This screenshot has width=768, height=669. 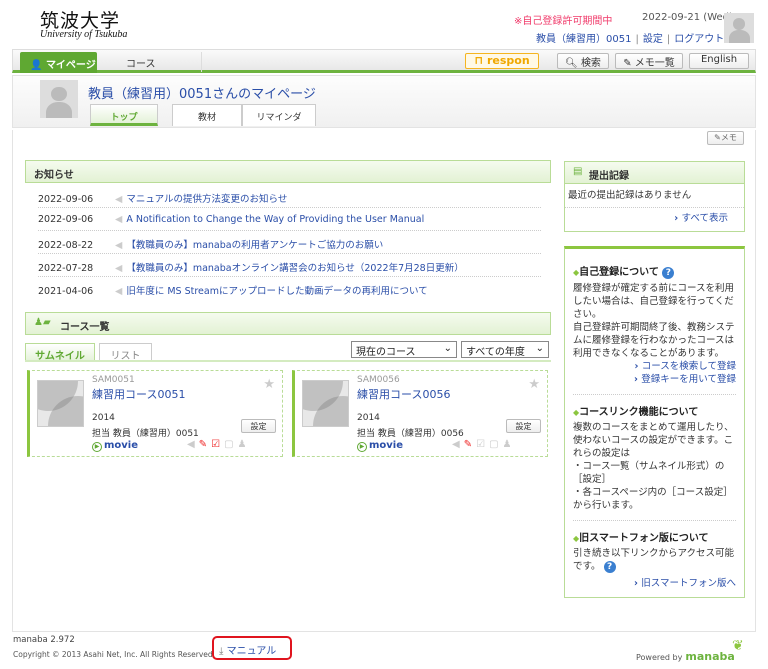 What do you see at coordinates (505, 349) in the screenshot?
I see `year-filter-select: すべての年度 ⌄` at bounding box center [505, 349].